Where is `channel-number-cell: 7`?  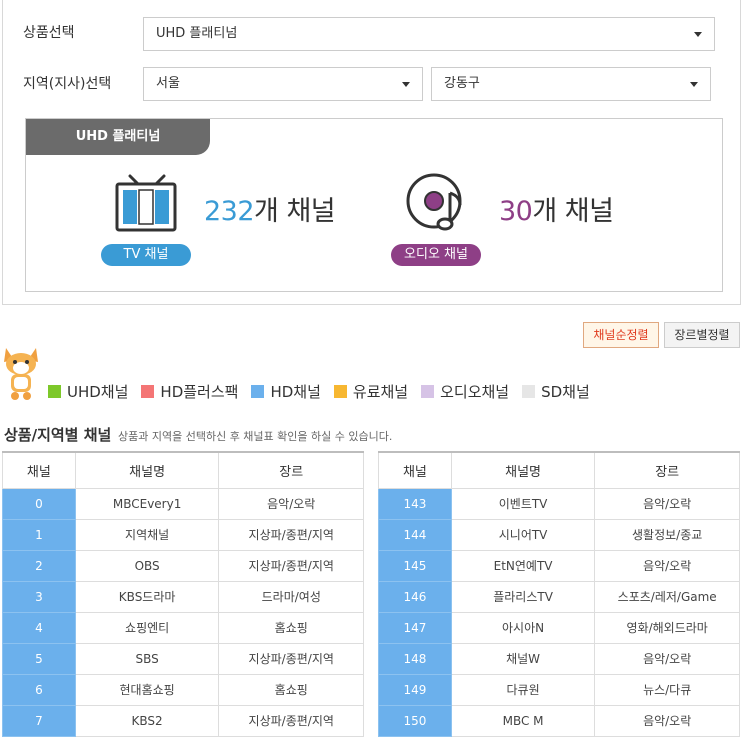
channel-number-cell: 7 is located at coordinates (39, 720).